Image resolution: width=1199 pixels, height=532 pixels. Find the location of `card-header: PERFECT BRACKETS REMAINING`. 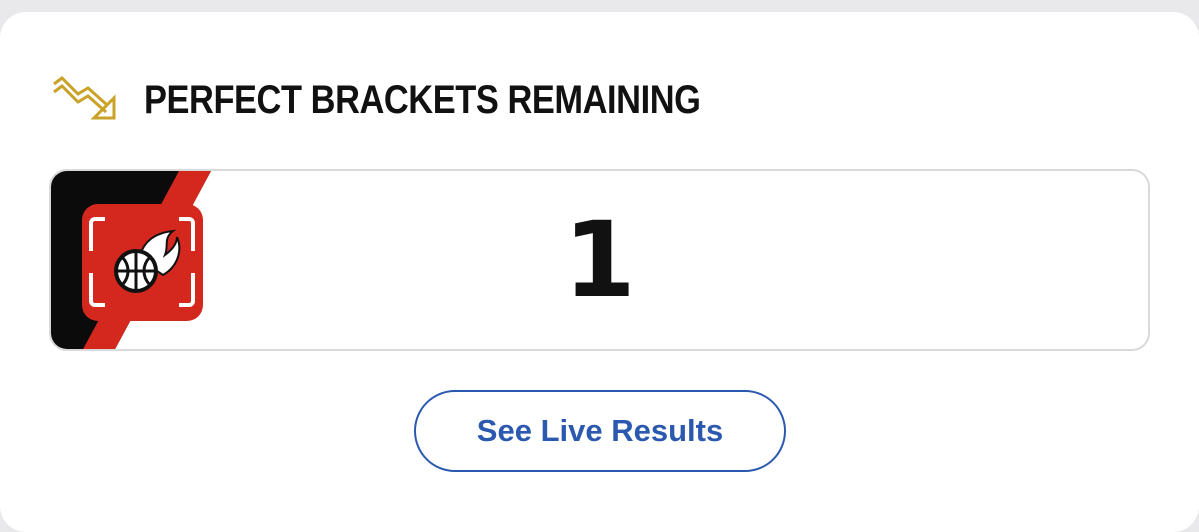

card-header: PERFECT BRACKETS REMAINING is located at coordinates (419, 100).